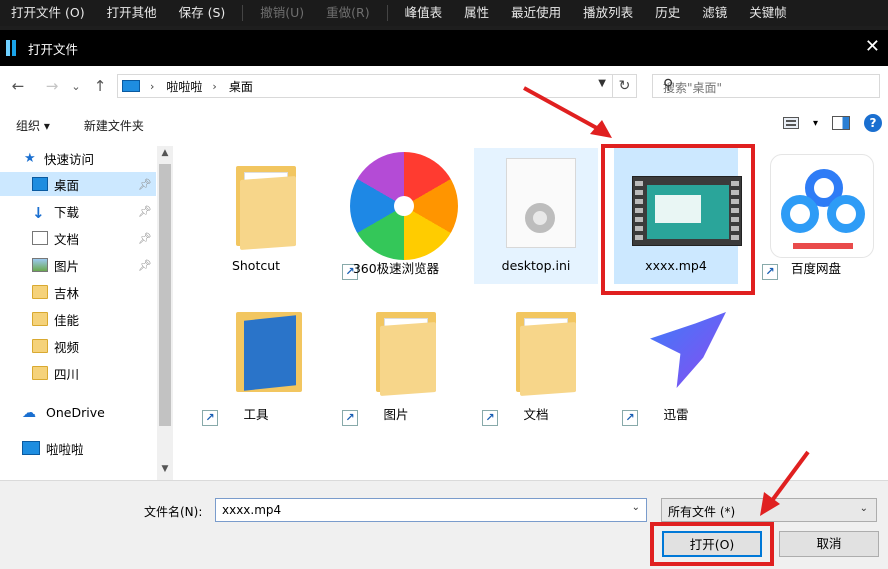 This screenshot has width=888, height=569. What do you see at coordinates (165, 155) in the screenshot?
I see `scroll-up-icon: ▲` at bounding box center [165, 155].